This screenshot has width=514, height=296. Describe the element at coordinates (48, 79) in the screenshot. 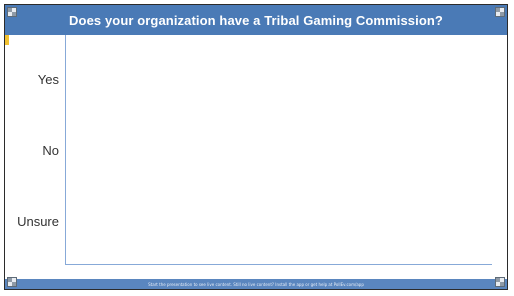

I see `option-label-yes: Yes` at that location.